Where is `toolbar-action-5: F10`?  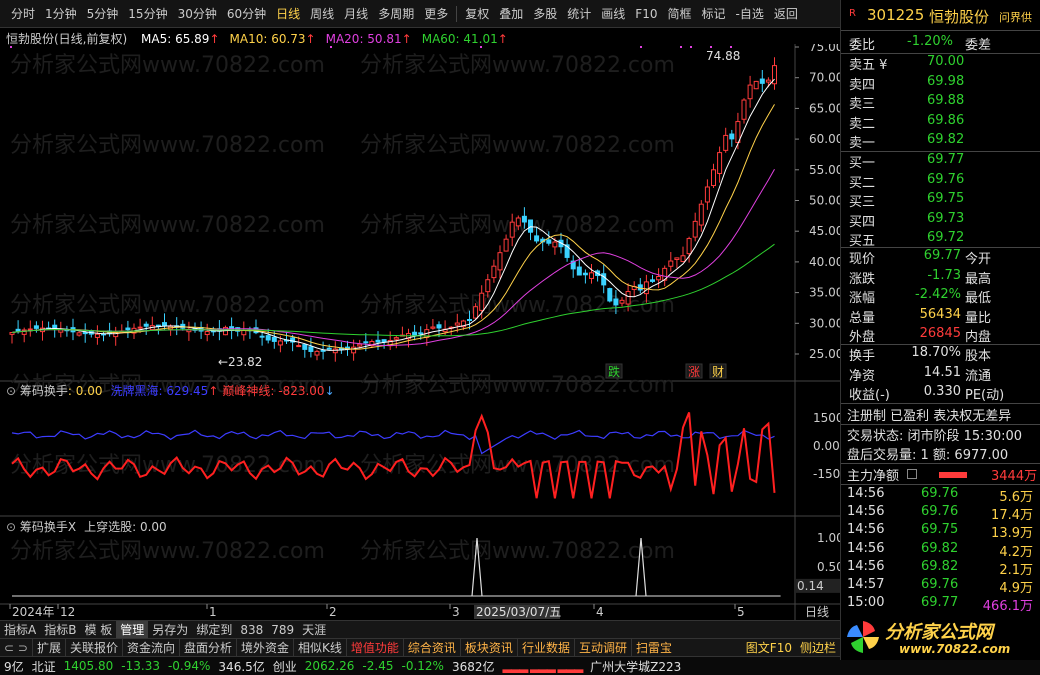
toolbar-action-5: F10 is located at coordinates (646, 14).